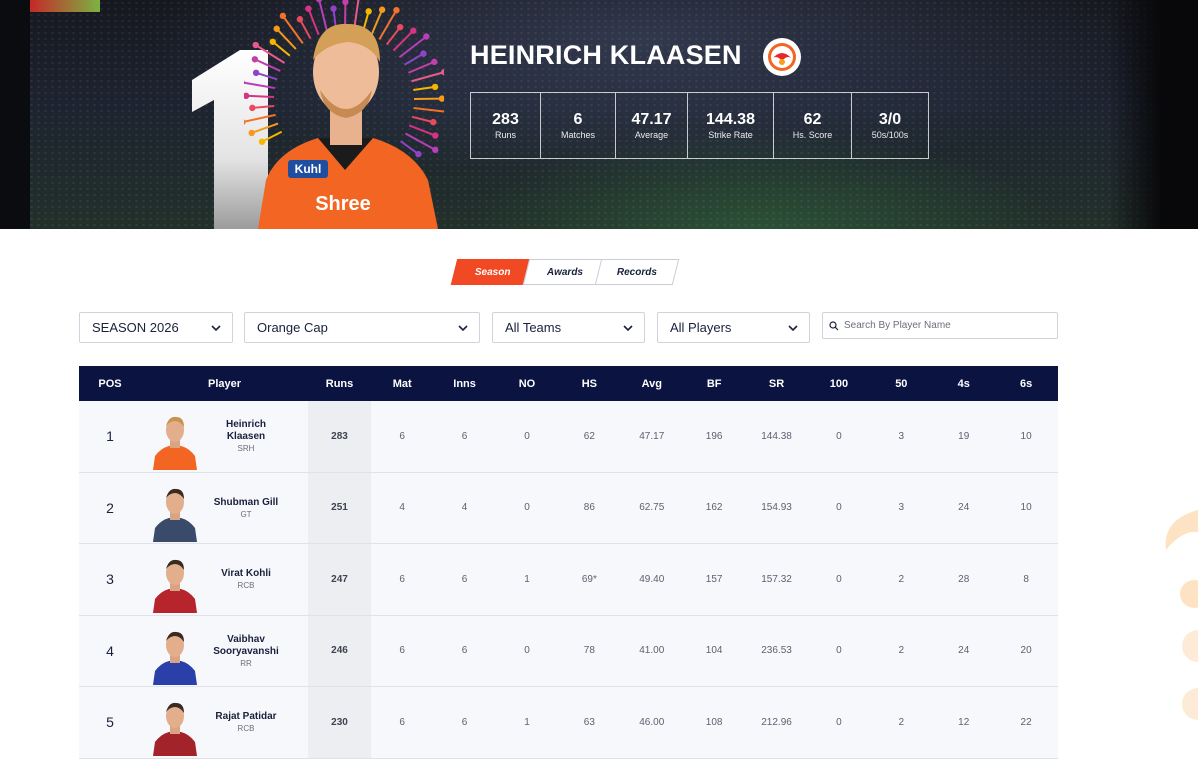 This screenshot has width=1198, height=759. Describe the element at coordinates (464, 508) in the screenshot. I see `cell-inns: 4` at that location.